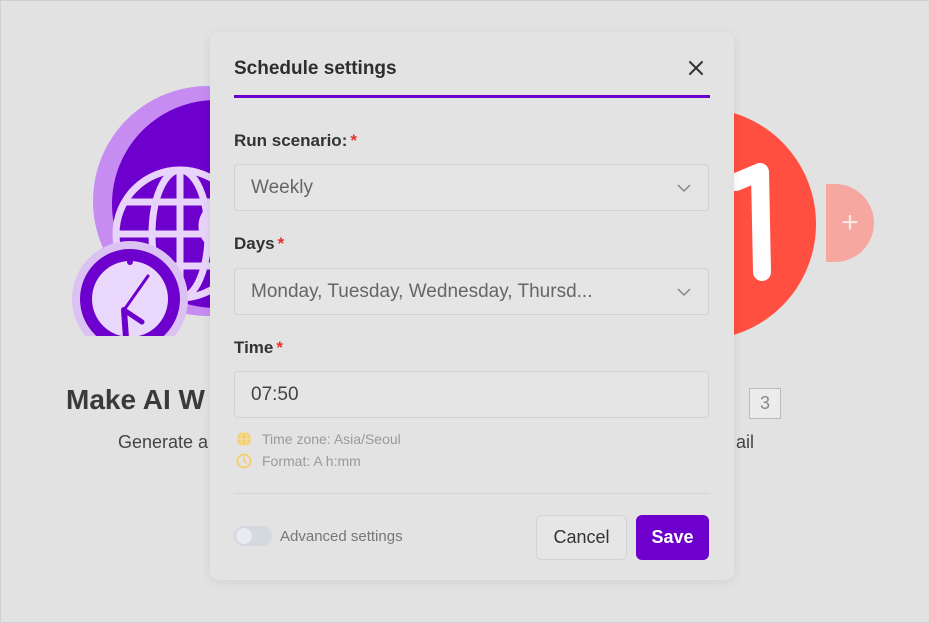 Image resolution: width=930 pixels, height=623 pixels. What do you see at coordinates (298, 461) in the screenshot?
I see `format-hint: Format: A h:mm` at bounding box center [298, 461].